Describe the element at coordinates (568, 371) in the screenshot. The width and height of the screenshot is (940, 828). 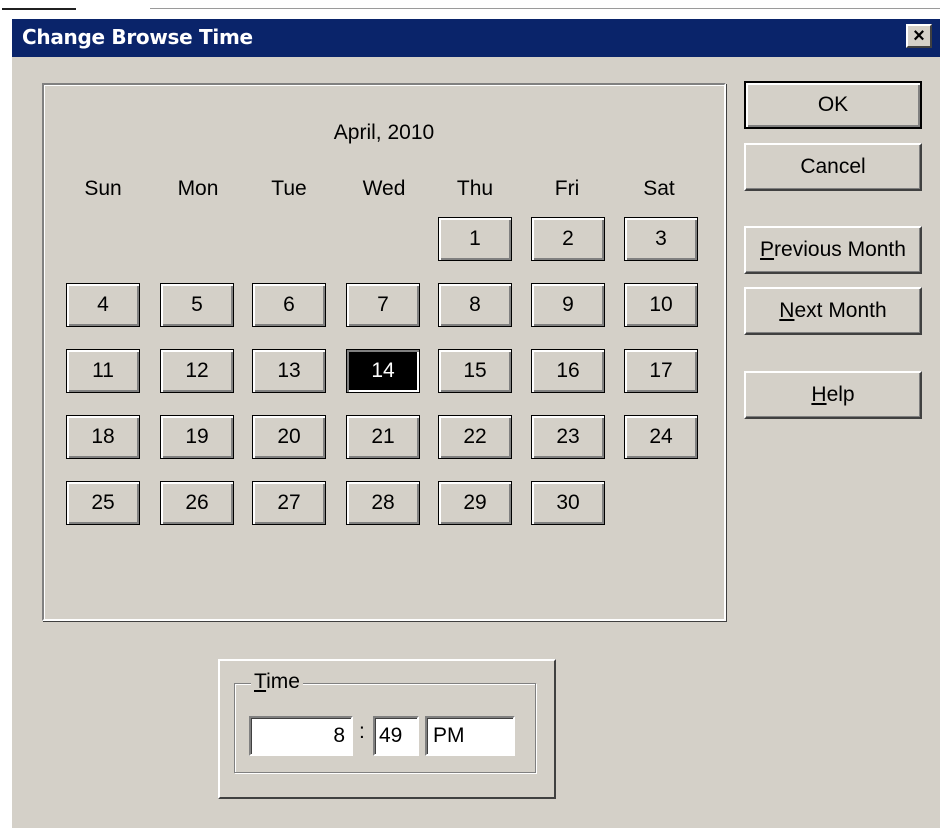
I see `day-button-16: 16` at that location.